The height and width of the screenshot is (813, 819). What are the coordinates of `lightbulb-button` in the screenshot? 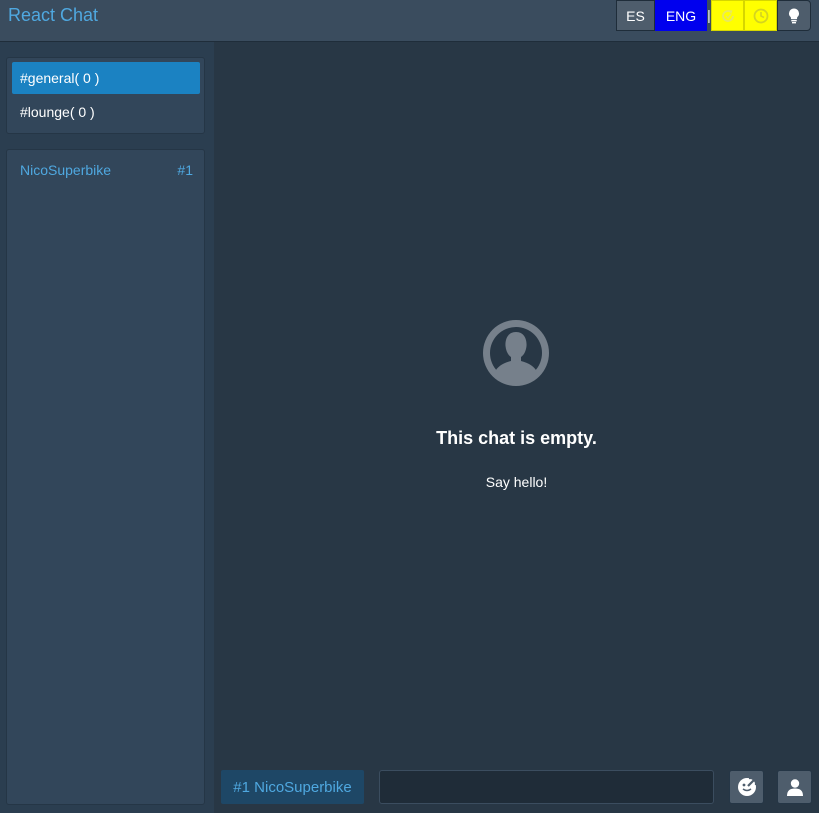 It's located at (794, 15).